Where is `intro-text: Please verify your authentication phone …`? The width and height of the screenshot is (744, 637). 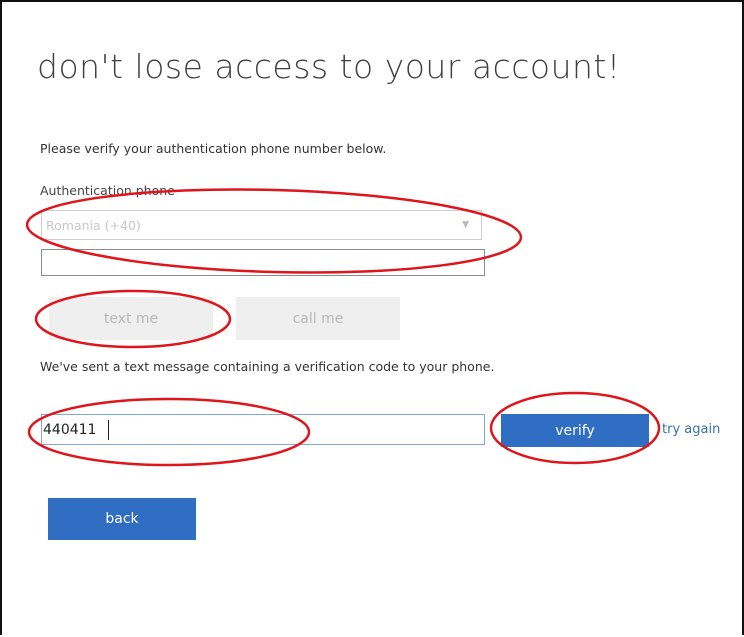
intro-text: Please verify your authentication phone … is located at coordinates (213, 148).